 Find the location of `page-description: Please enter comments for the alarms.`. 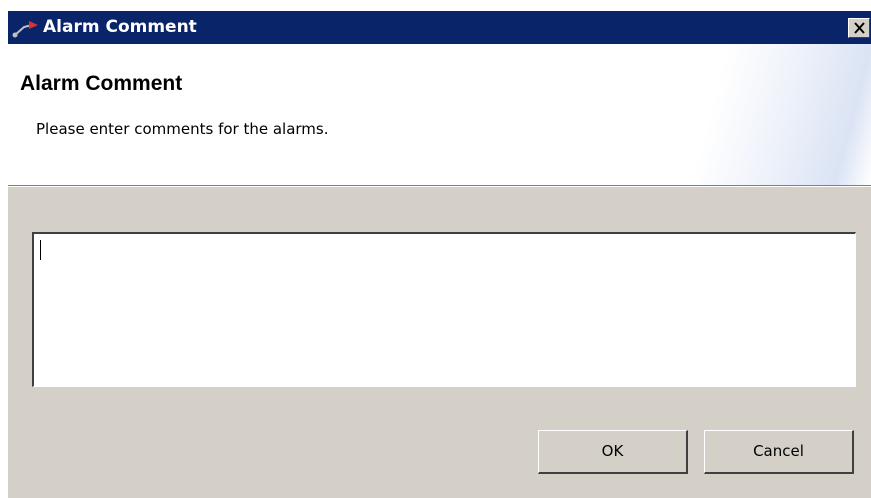

page-description: Please enter comments for the alarms. is located at coordinates (182, 129).